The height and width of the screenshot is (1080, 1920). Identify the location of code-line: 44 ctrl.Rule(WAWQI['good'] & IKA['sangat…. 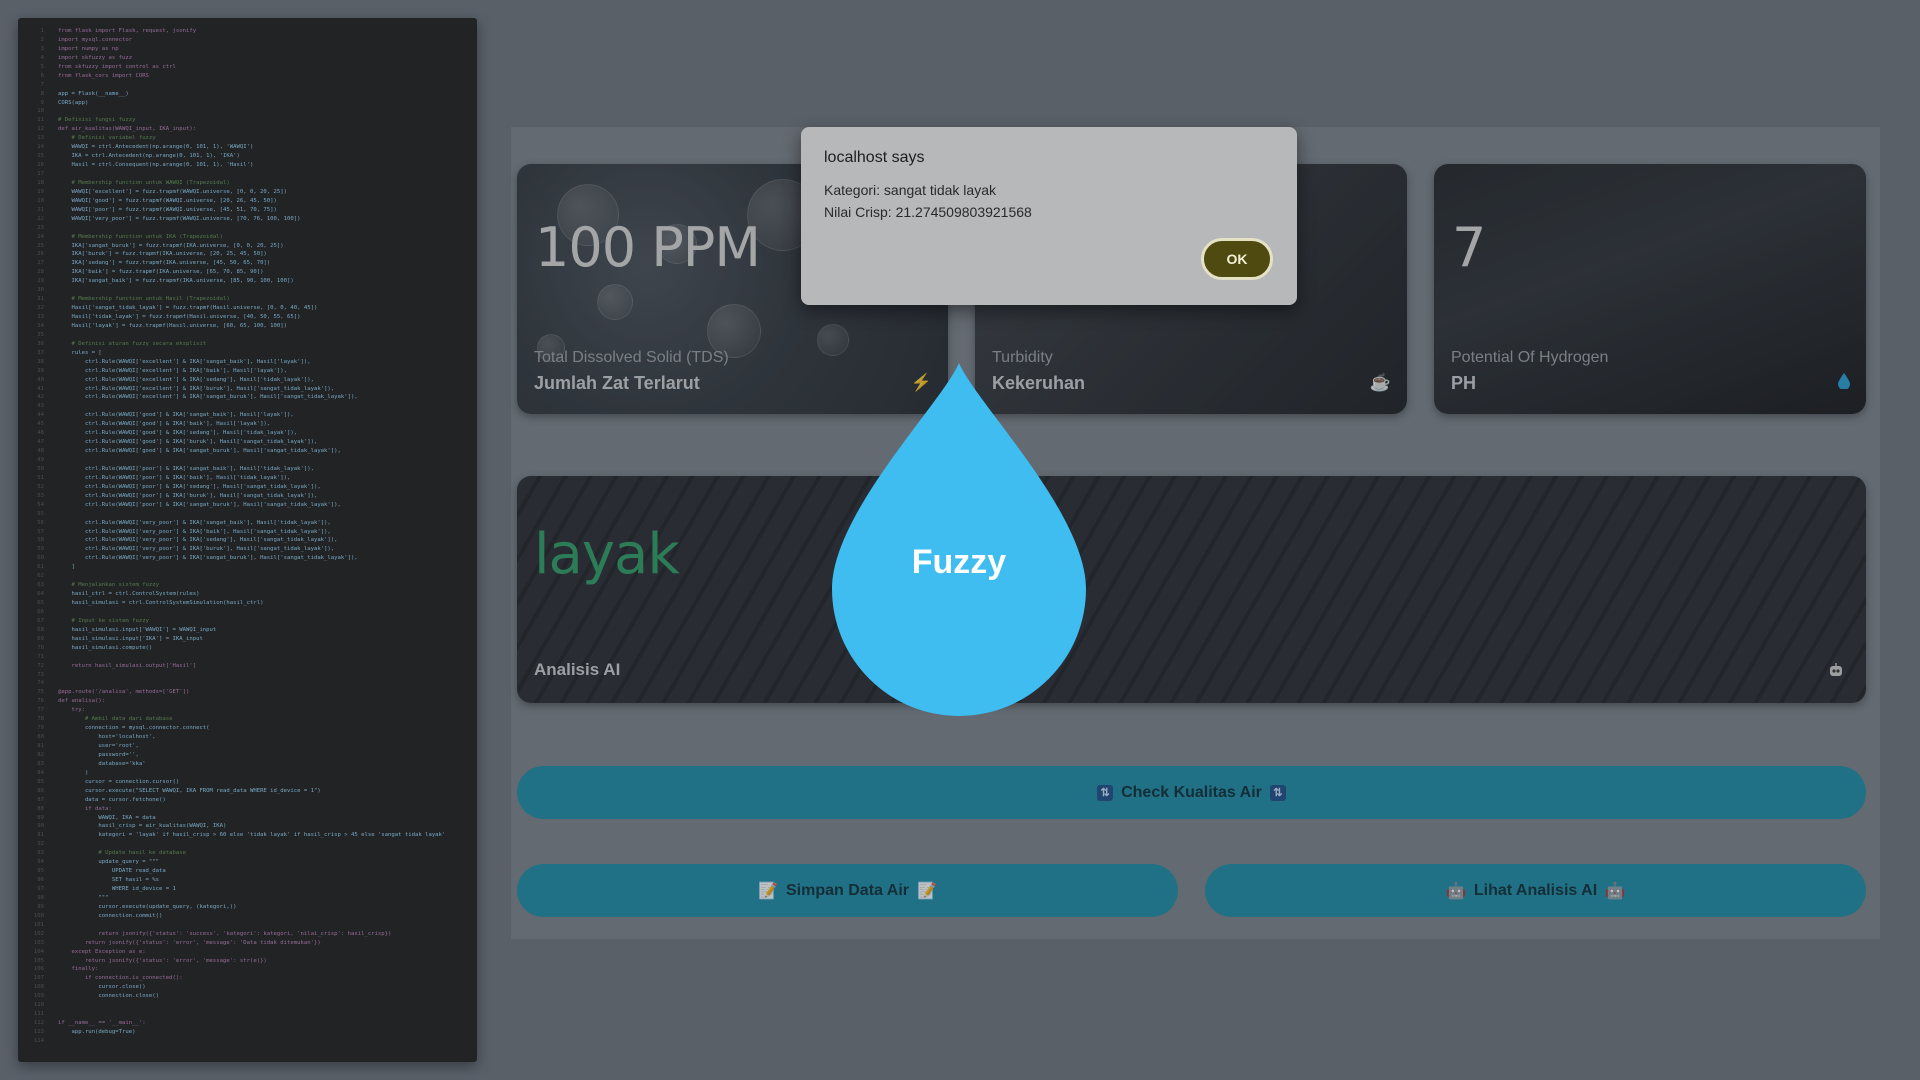
(165, 415).